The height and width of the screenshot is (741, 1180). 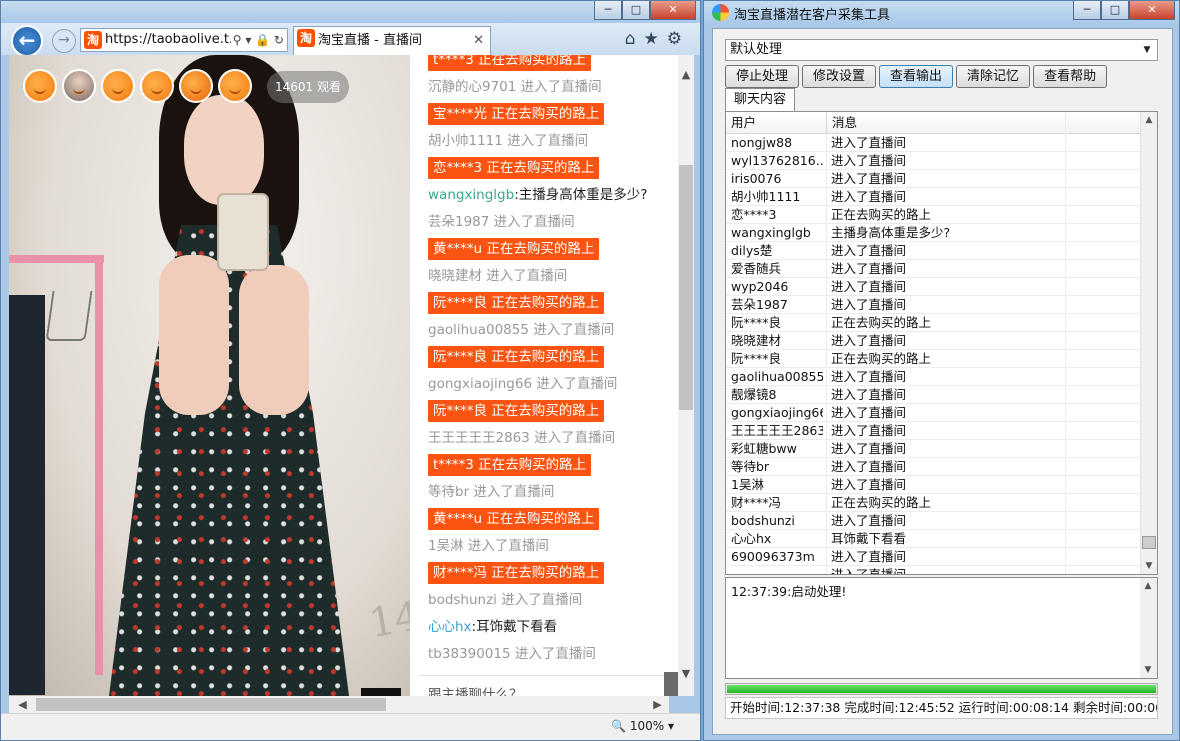 I want to click on settings-button: 修改设置, so click(x=839, y=76).